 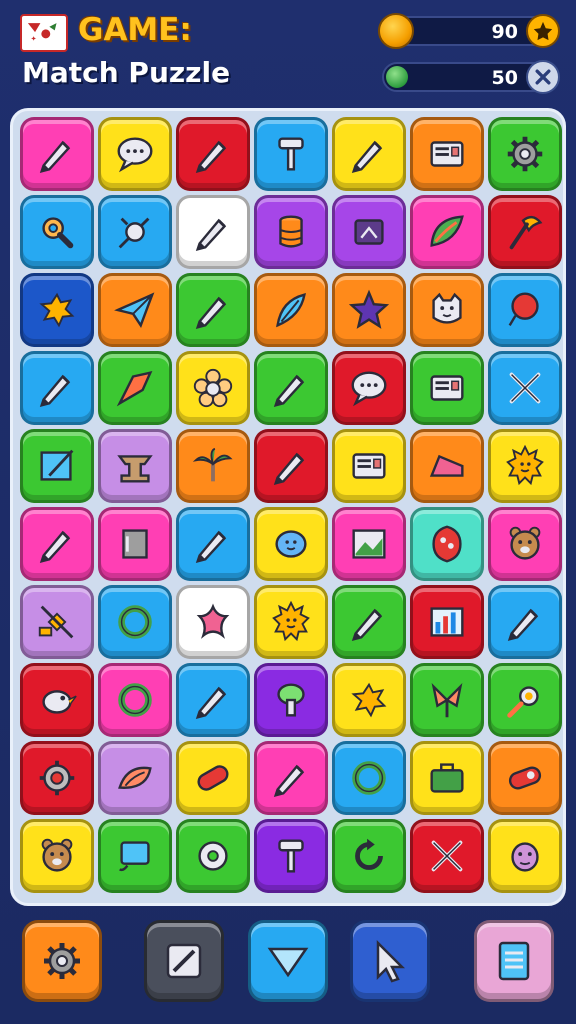 What do you see at coordinates (514, 961) in the screenshot?
I see `notes-button` at bounding box center [514, 961].